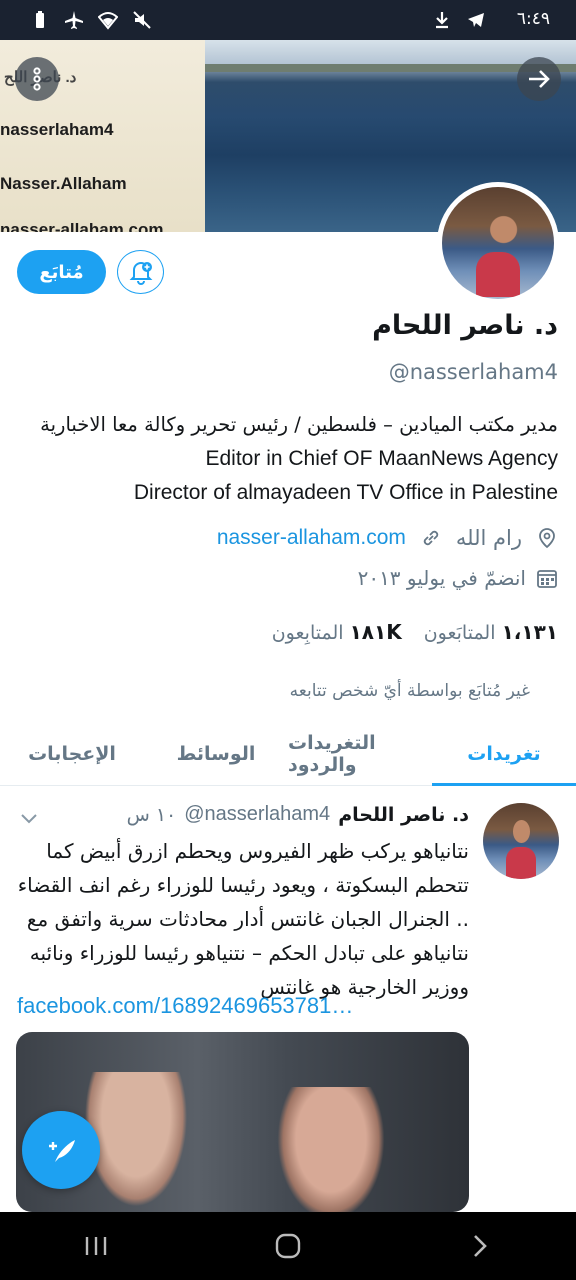  I want to click on notifications-button, so click(140, 272).